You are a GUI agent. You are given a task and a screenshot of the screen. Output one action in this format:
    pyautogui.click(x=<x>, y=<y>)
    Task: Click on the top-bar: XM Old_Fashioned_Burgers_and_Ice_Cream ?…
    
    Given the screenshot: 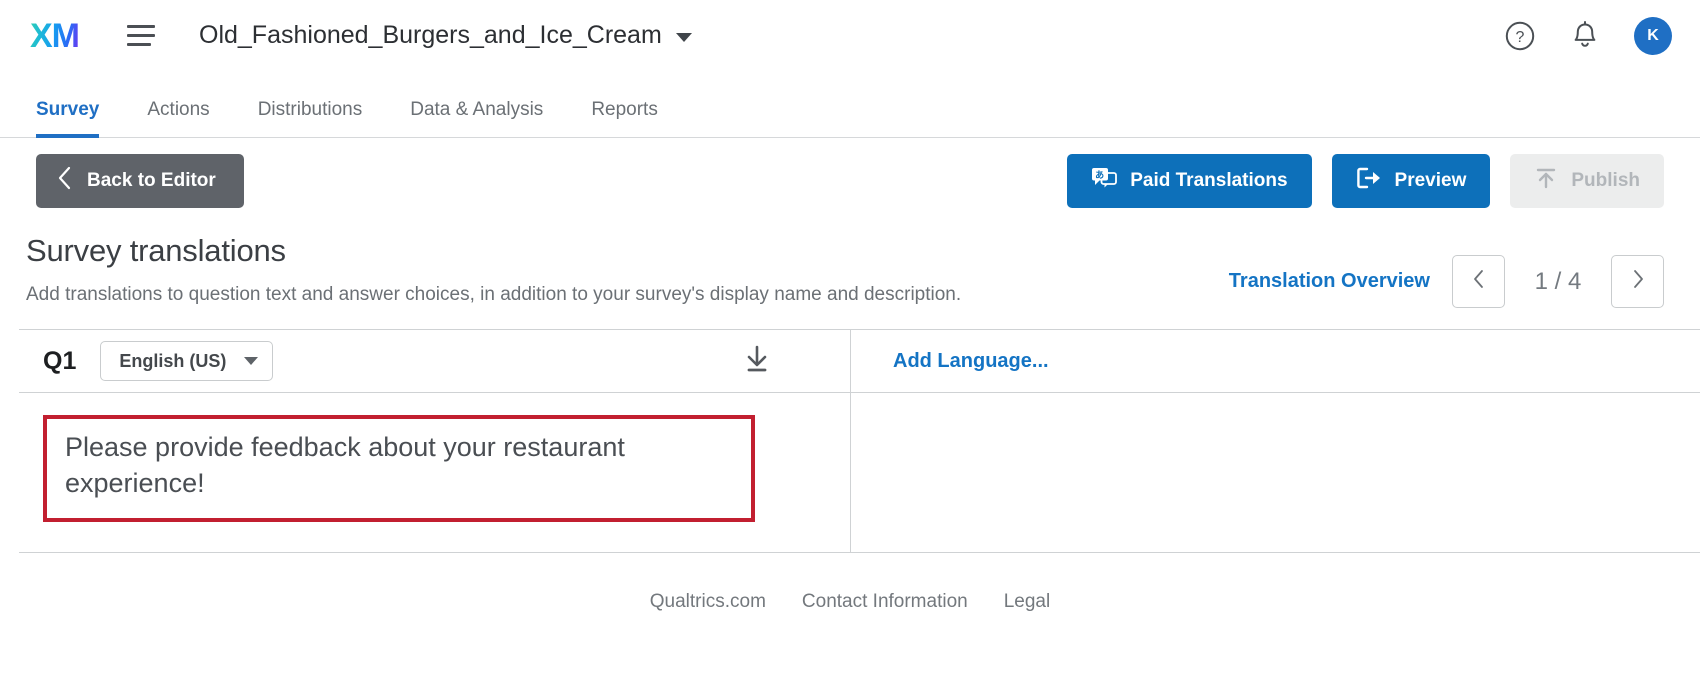 What is the action you would take?
    pyautogui.click(x=850, y=35)
    